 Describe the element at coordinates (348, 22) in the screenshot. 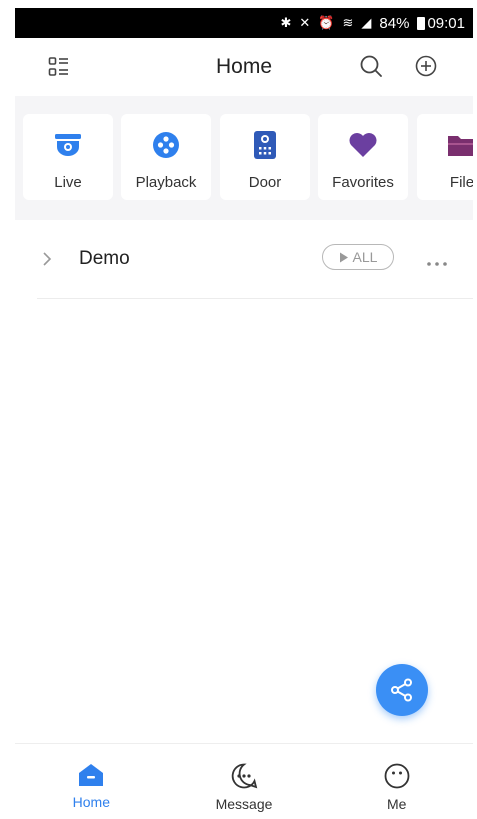

I see `wifi-icon: ≋` at that location.